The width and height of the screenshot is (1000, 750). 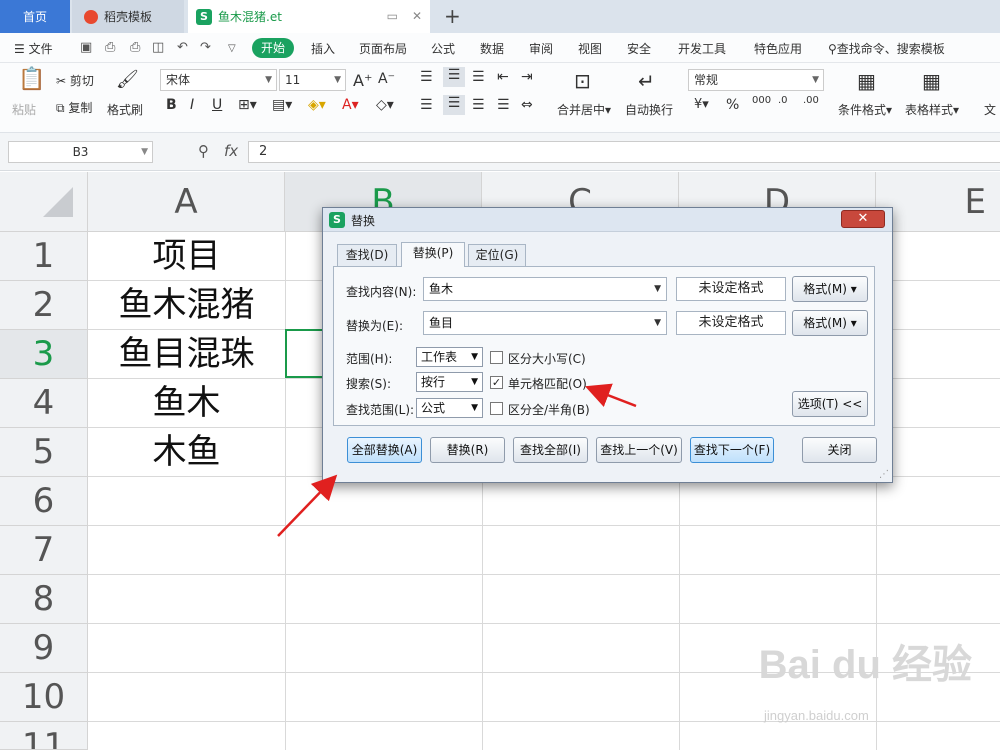 What do you see at coordinates (384, 450) in the screenshot?
I see `replace-all-button: 全部替换(A)` at bounding box center [384, 450].